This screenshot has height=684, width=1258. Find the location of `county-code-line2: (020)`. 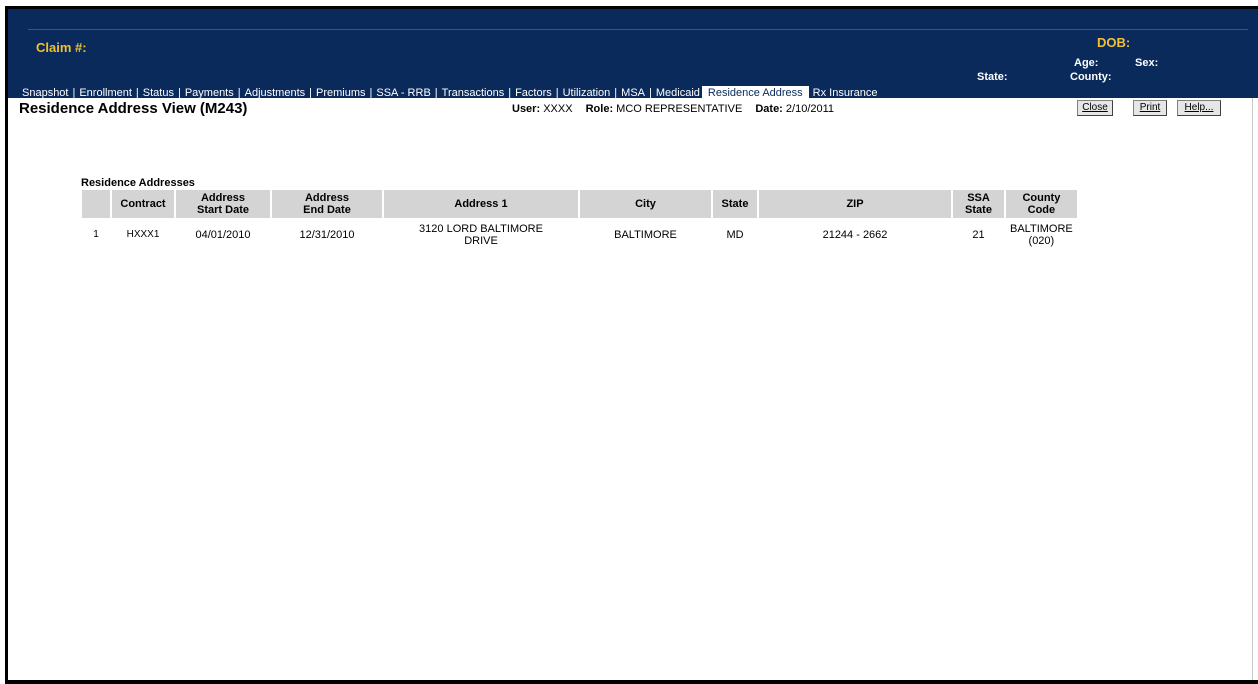

county-code-line2: (020) is located at coordinates (1041, 241).